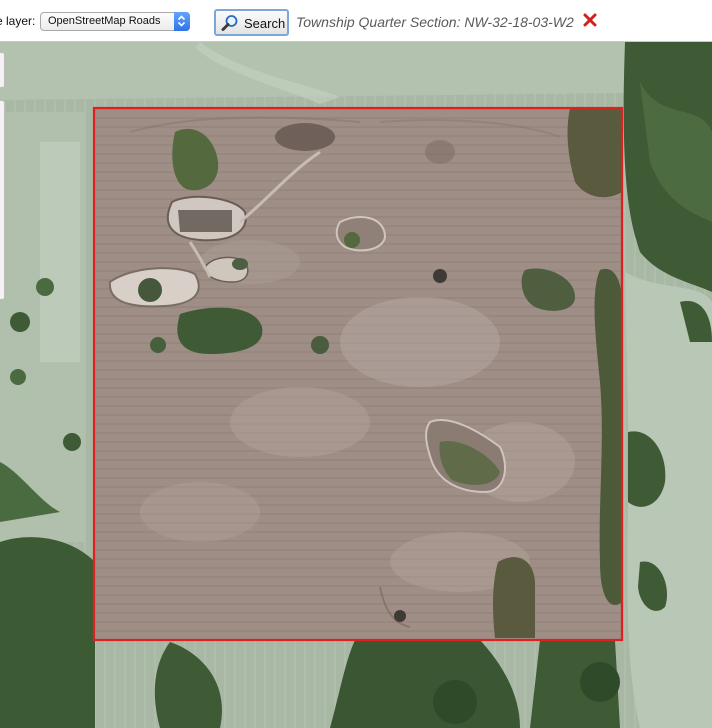 The image size is (712, 728). I want to click on base-layer-select-value: OpenStreetMap Roads, so click(104, 21).